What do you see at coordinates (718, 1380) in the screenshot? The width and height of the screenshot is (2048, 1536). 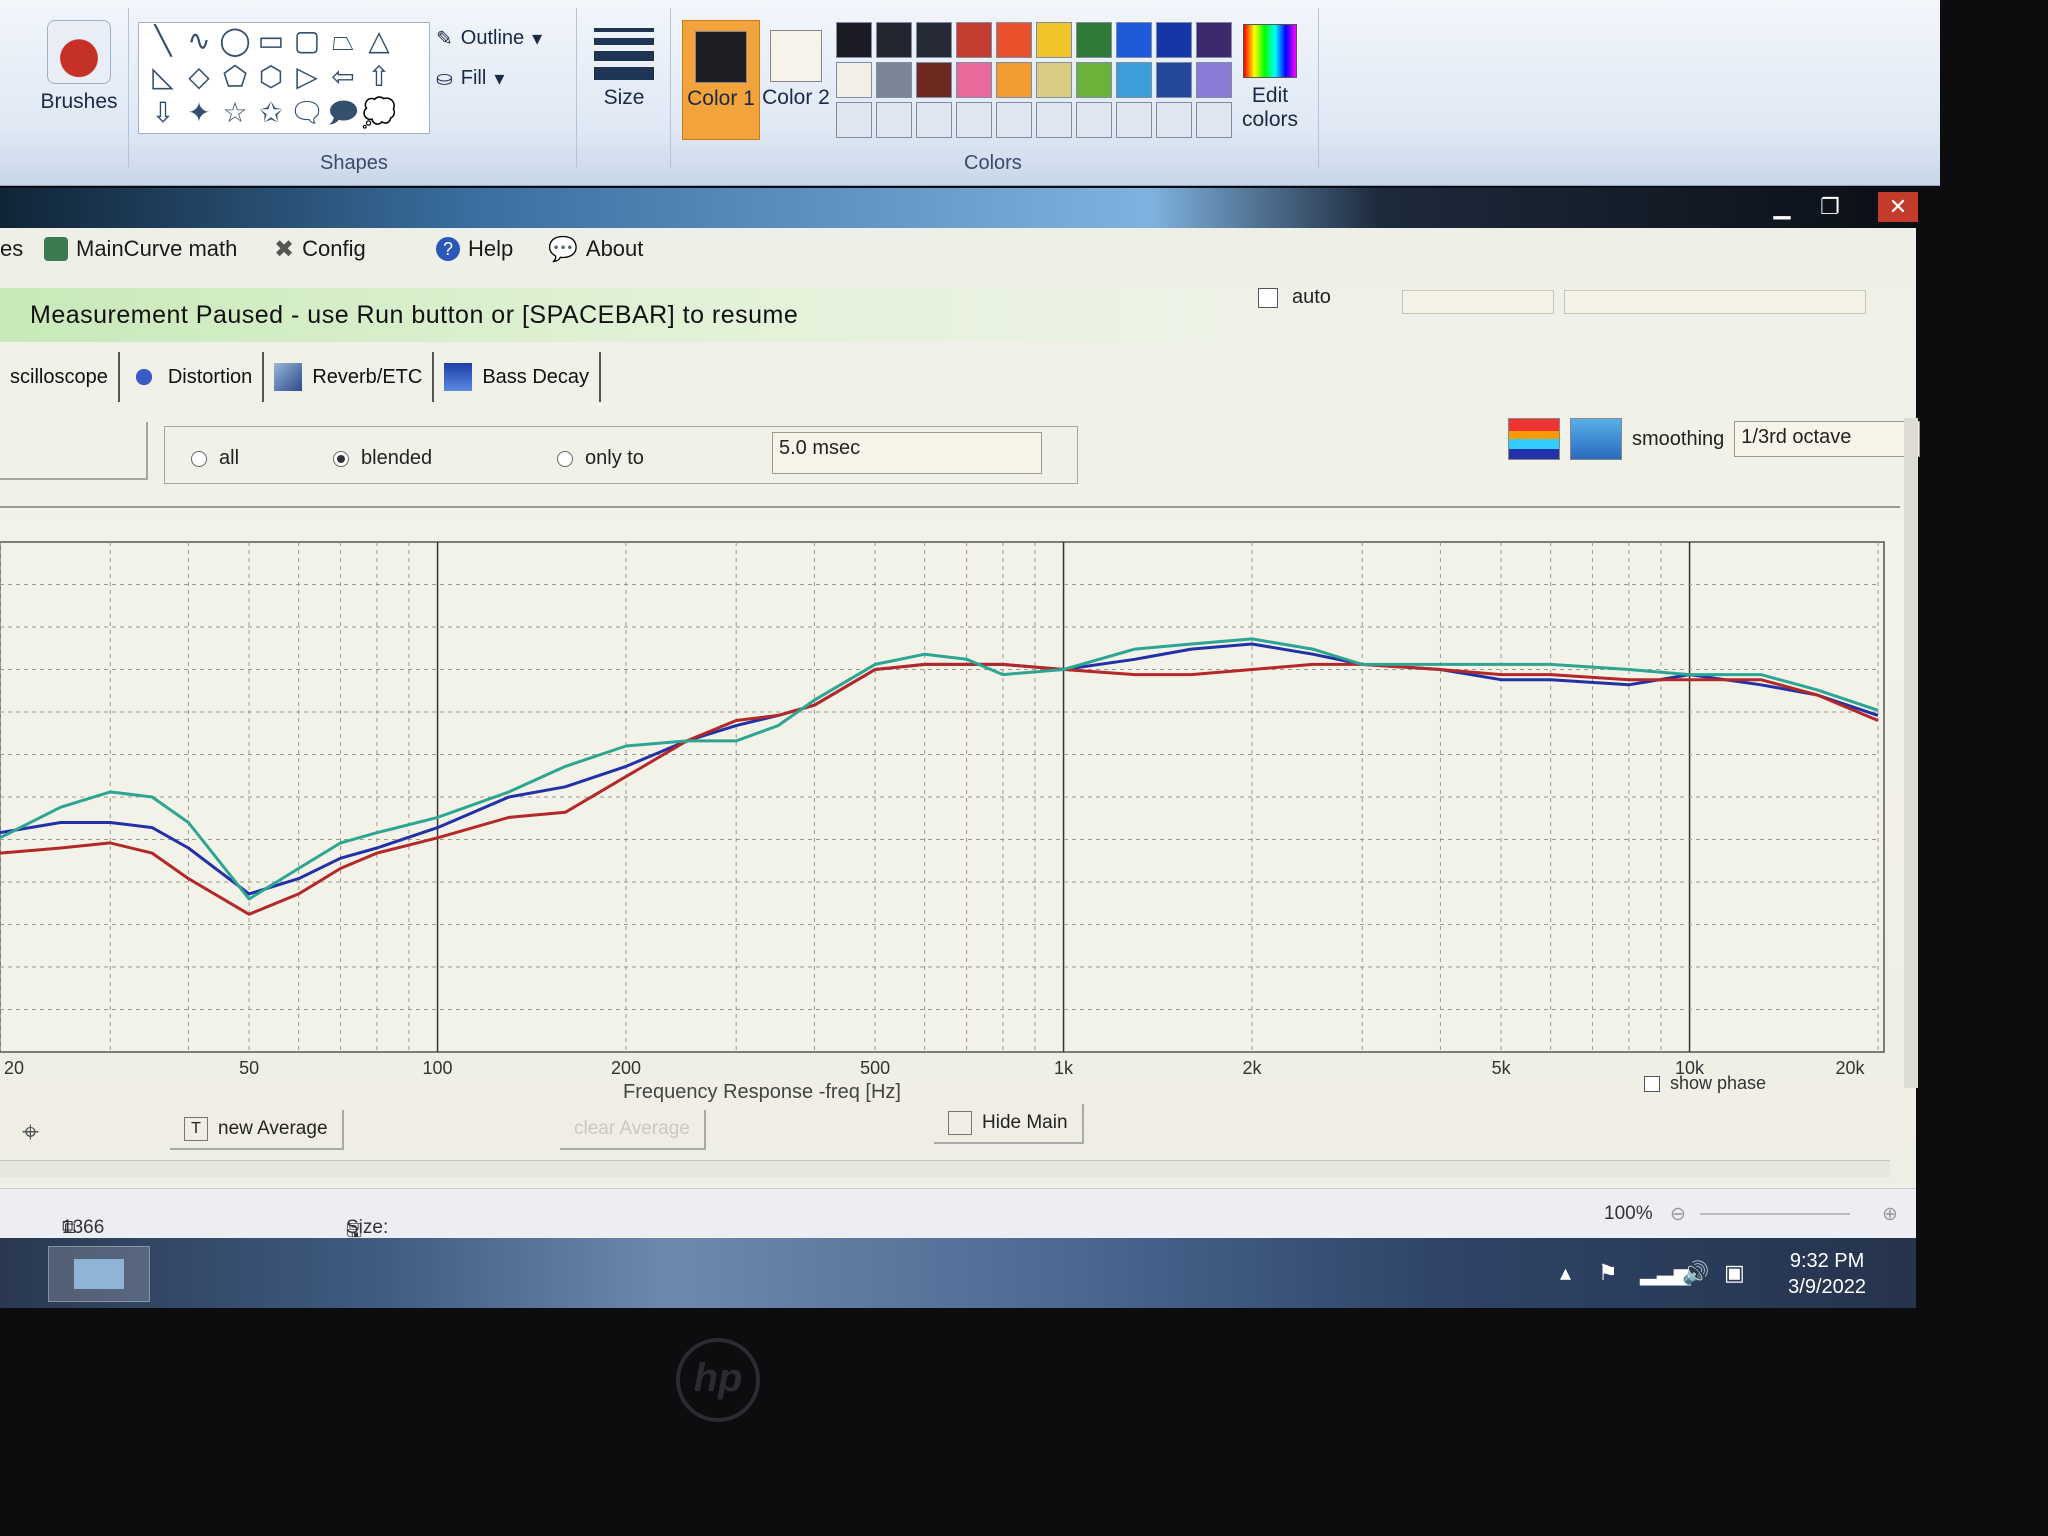 I see `hp-logo: hp` at bounding box center [718, 1380].